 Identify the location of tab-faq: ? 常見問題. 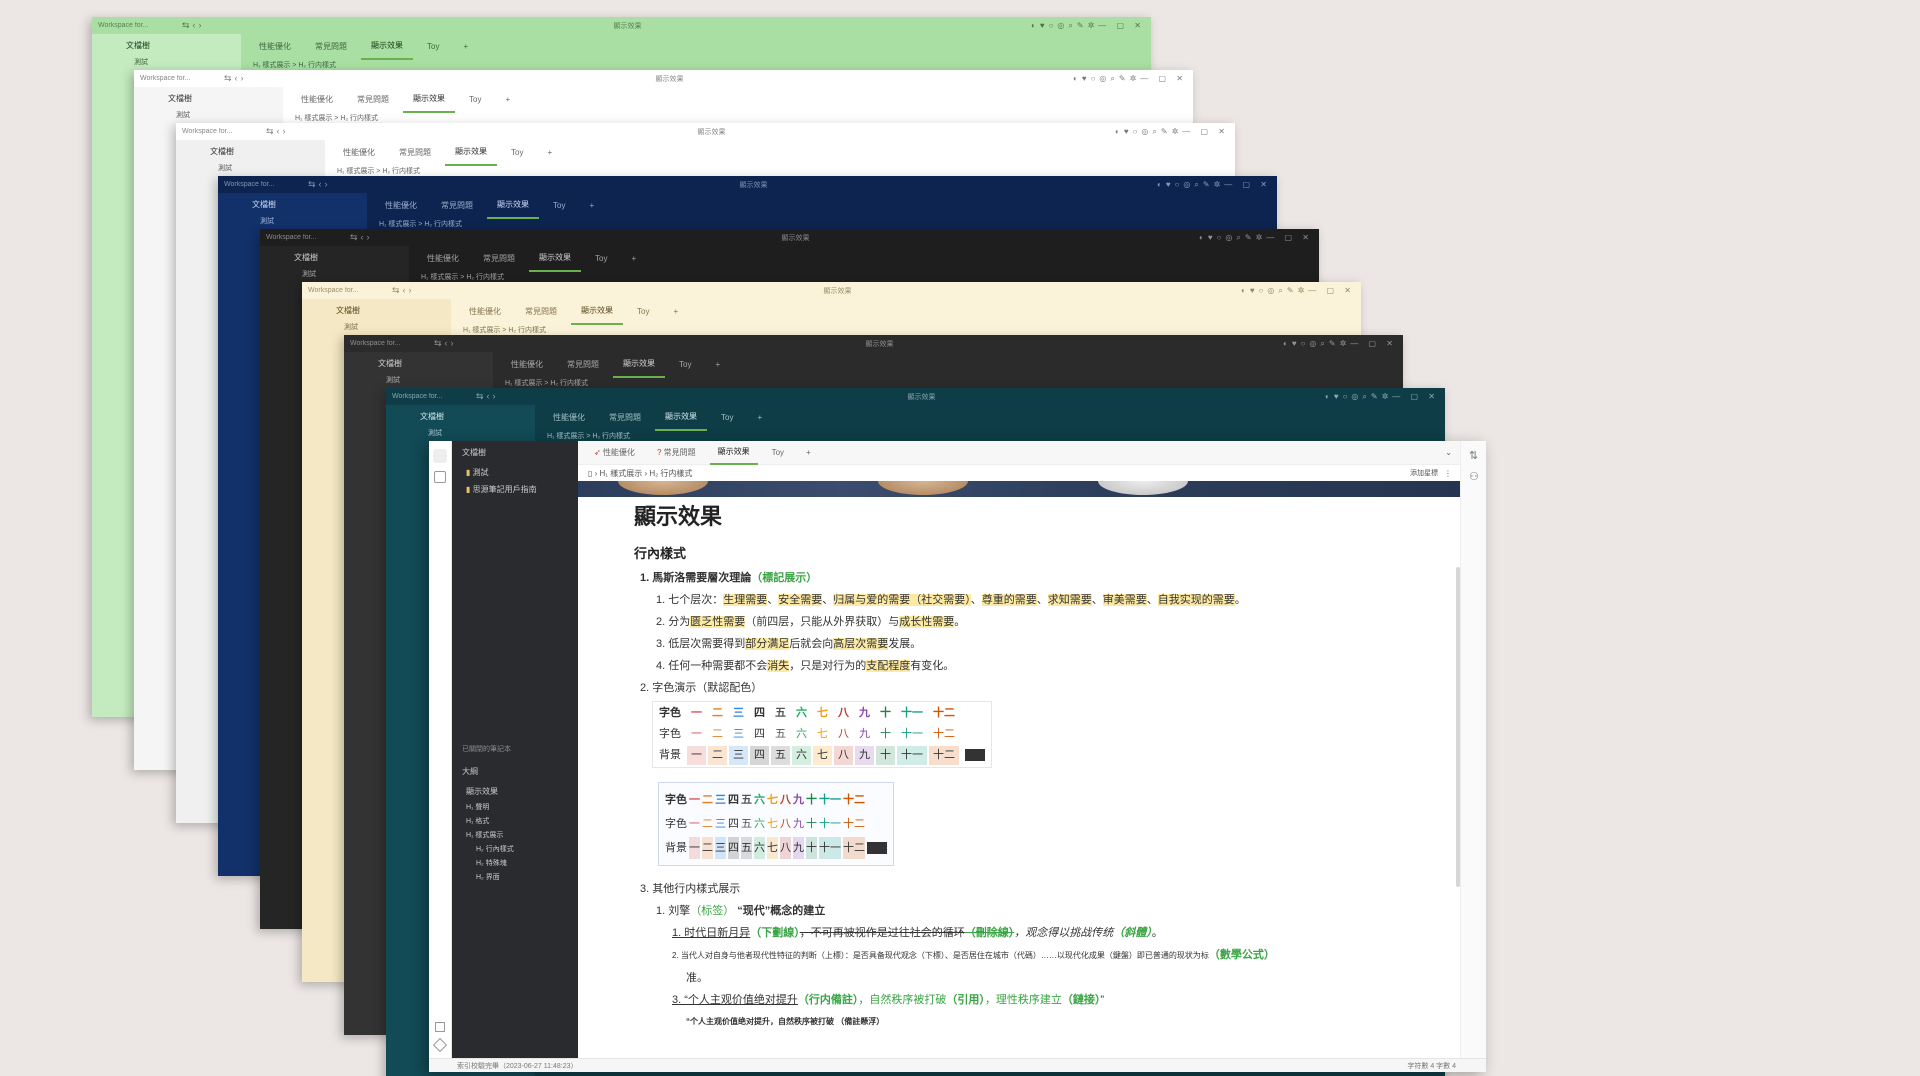
(676, 453).